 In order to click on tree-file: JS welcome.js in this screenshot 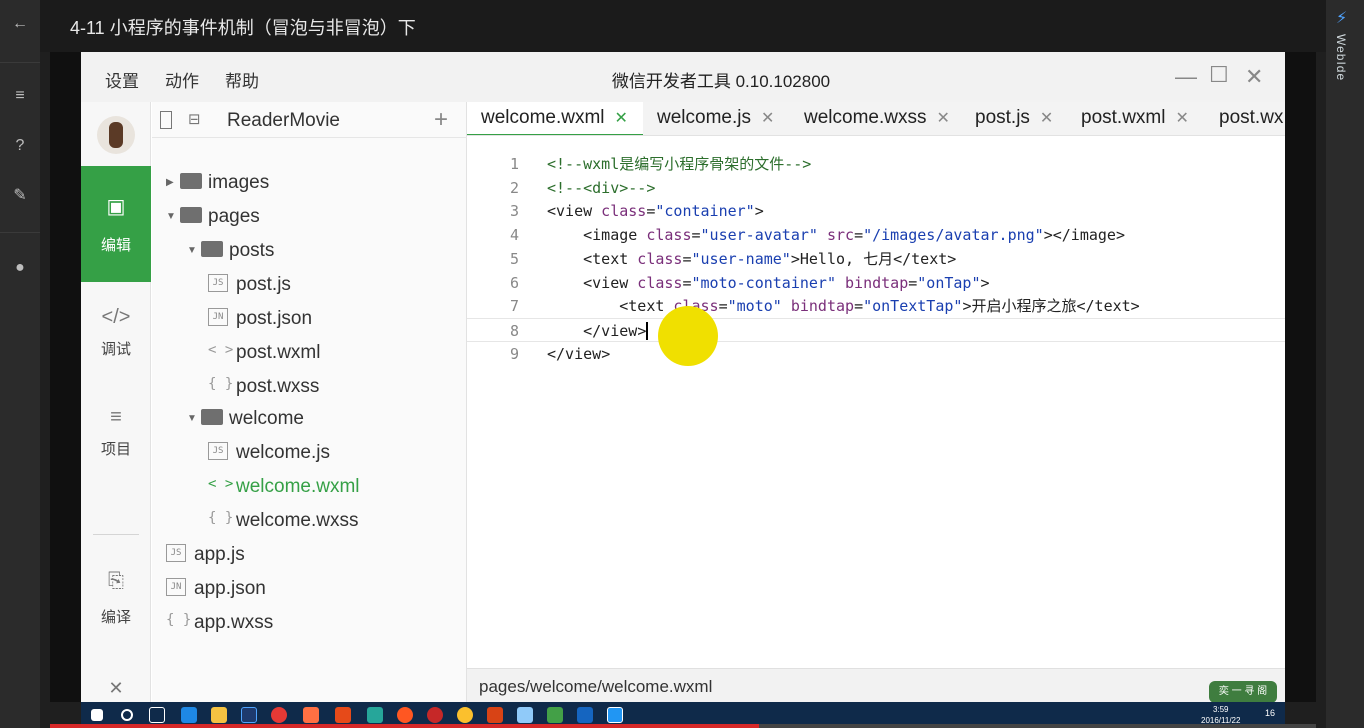, I will do `click(269, 456)`.